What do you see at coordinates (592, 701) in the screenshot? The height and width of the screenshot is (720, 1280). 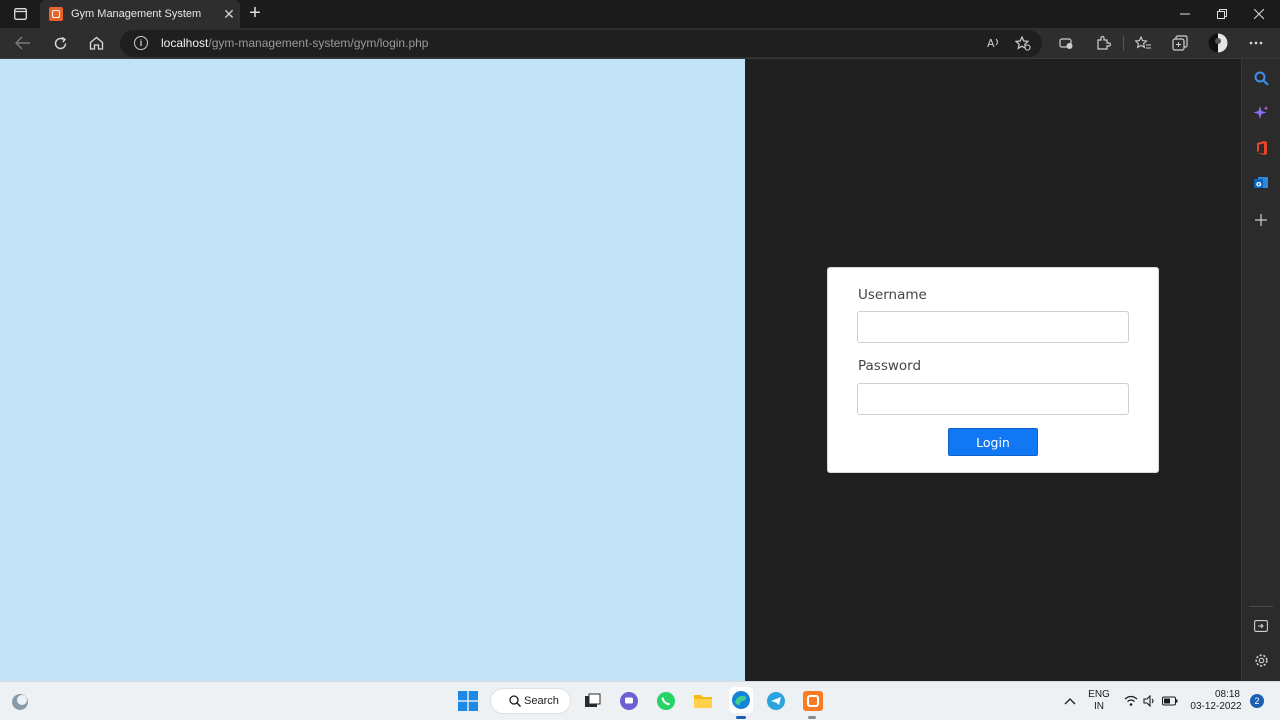 I see `task-view-icon` at bounding box center [592, 701].